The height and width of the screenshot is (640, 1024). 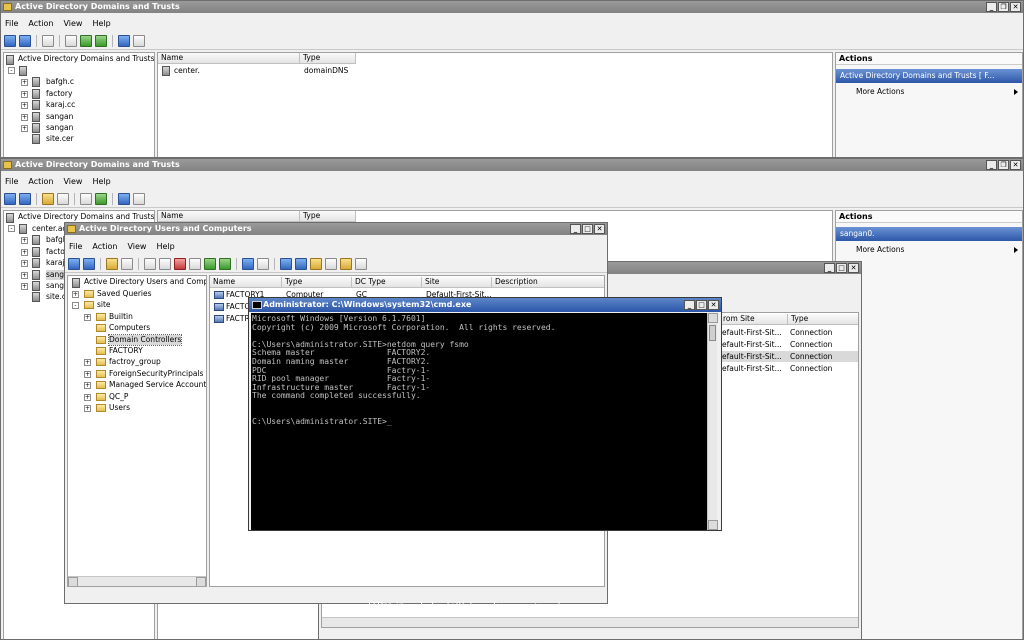 I want to click on tree-item: karaj.cc, so click(x=60, y=105).